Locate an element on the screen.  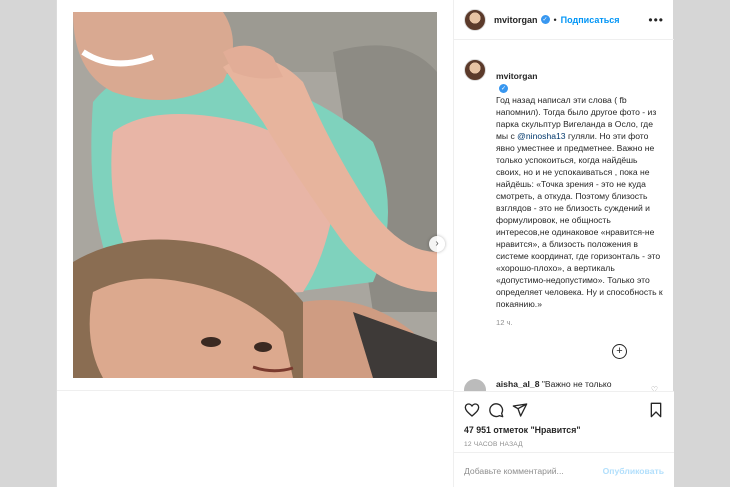
comment-icon is located at coordinates (496, 410).